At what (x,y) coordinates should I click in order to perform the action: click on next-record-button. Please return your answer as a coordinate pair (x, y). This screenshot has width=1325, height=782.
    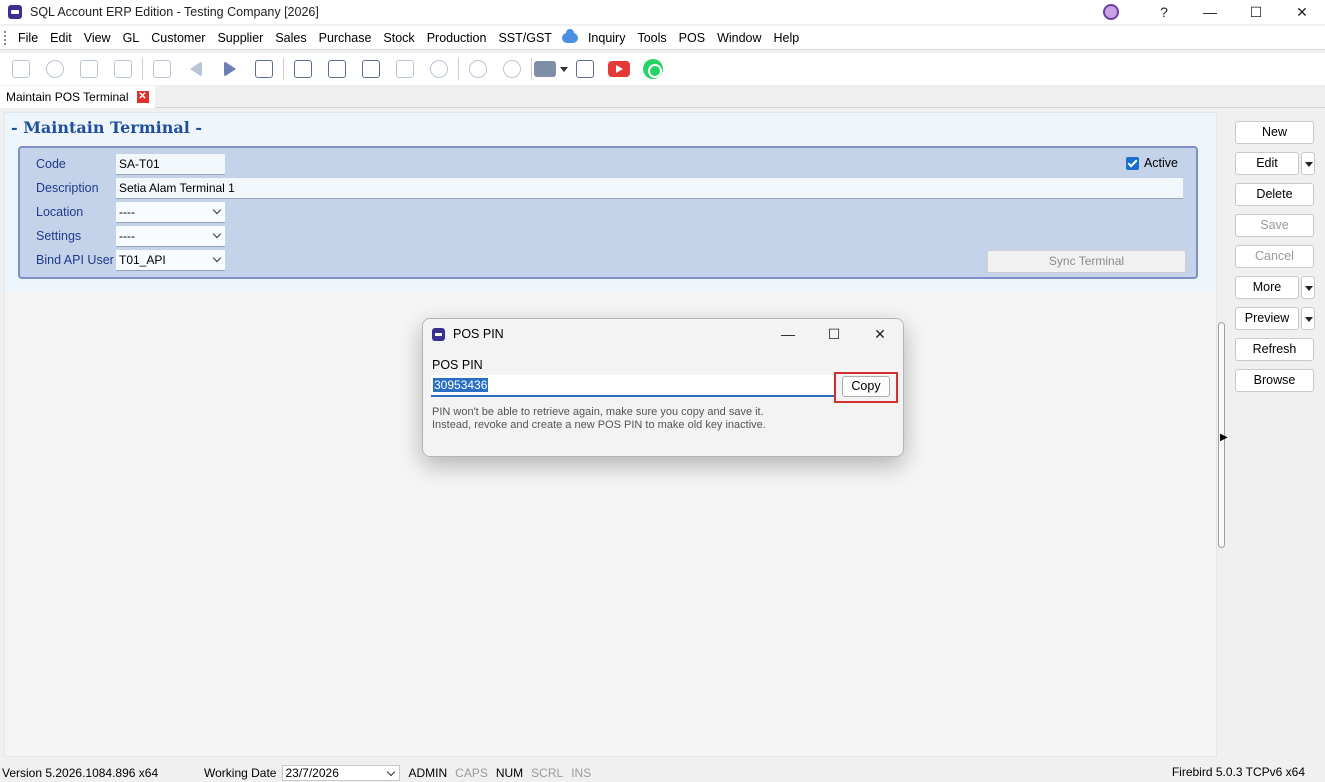
    Looking at the image, I should click on (230, 69).